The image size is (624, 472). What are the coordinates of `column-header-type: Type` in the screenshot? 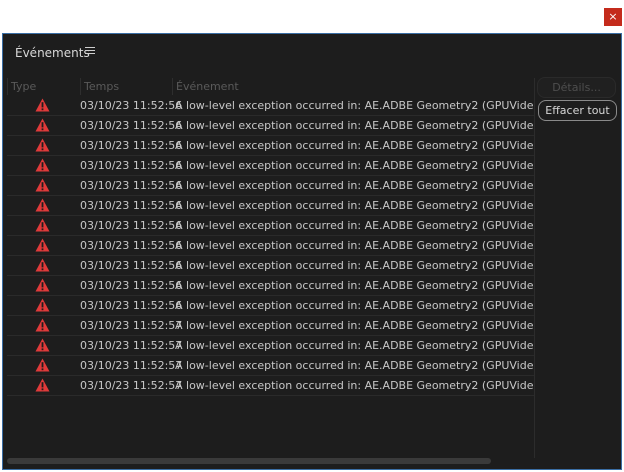 It's located at (43, 86).